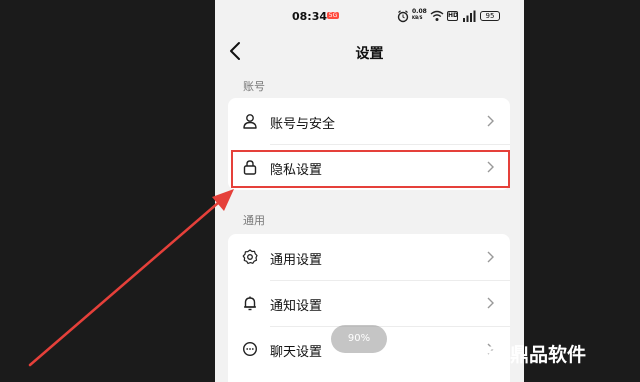 The width and height of the screenshot is (640, 382). What do you see at coordinates (369, 167) in the screenshot?
I see `settings-item-privacy: 隐私设置` at bounding box center [369, 167].